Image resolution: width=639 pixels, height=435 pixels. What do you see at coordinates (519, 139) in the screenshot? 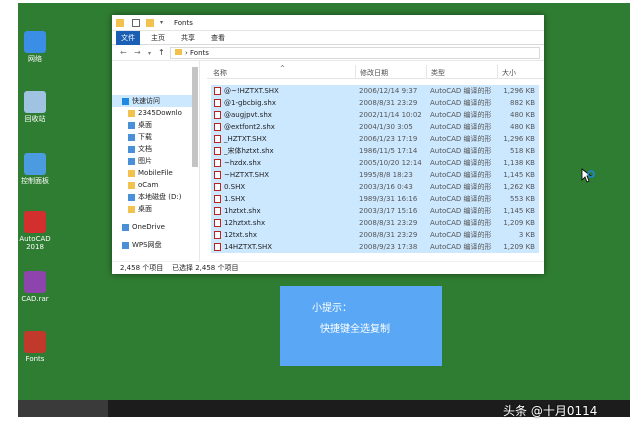
I see `file-size: 1,296 KB` at bounding box center [519, 139].